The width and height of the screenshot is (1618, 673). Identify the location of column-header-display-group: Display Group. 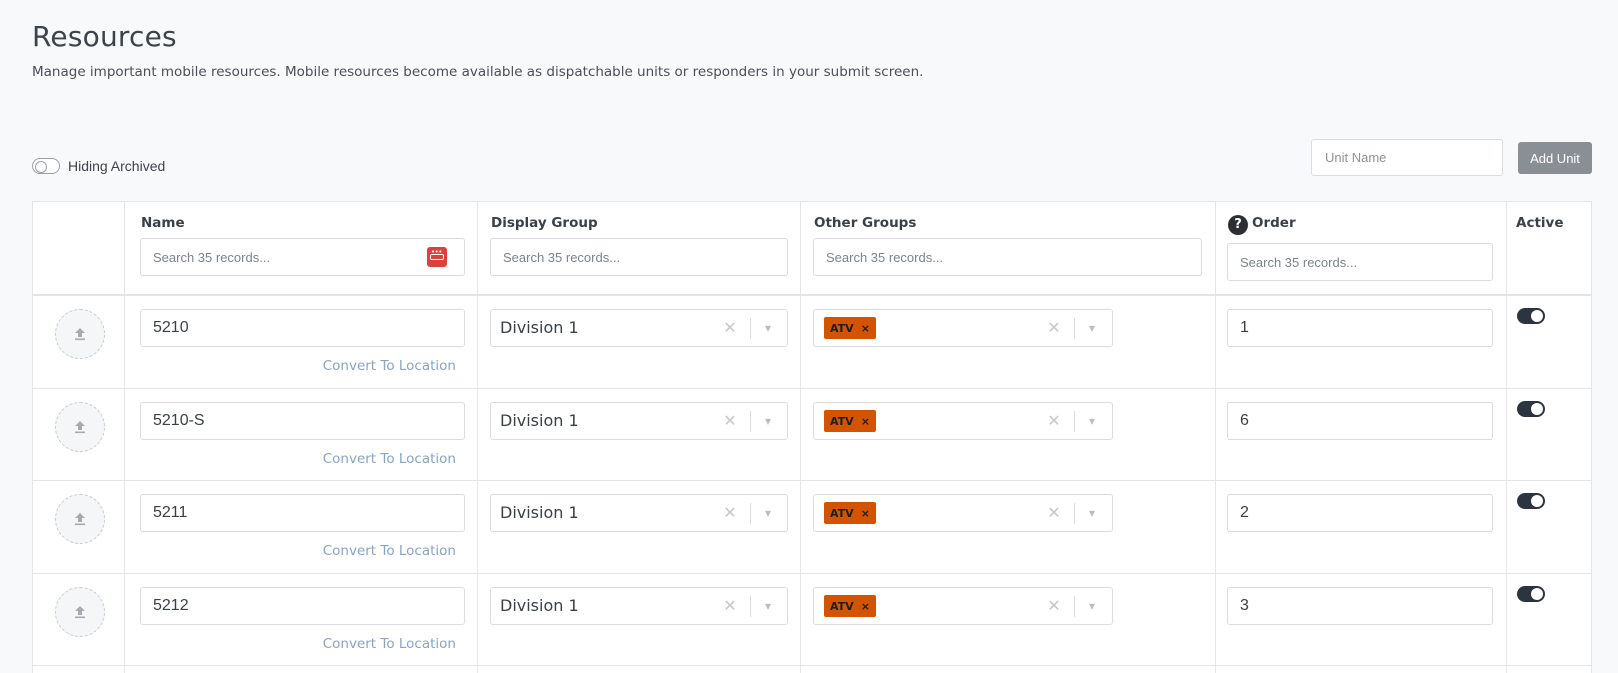
(544, 223).